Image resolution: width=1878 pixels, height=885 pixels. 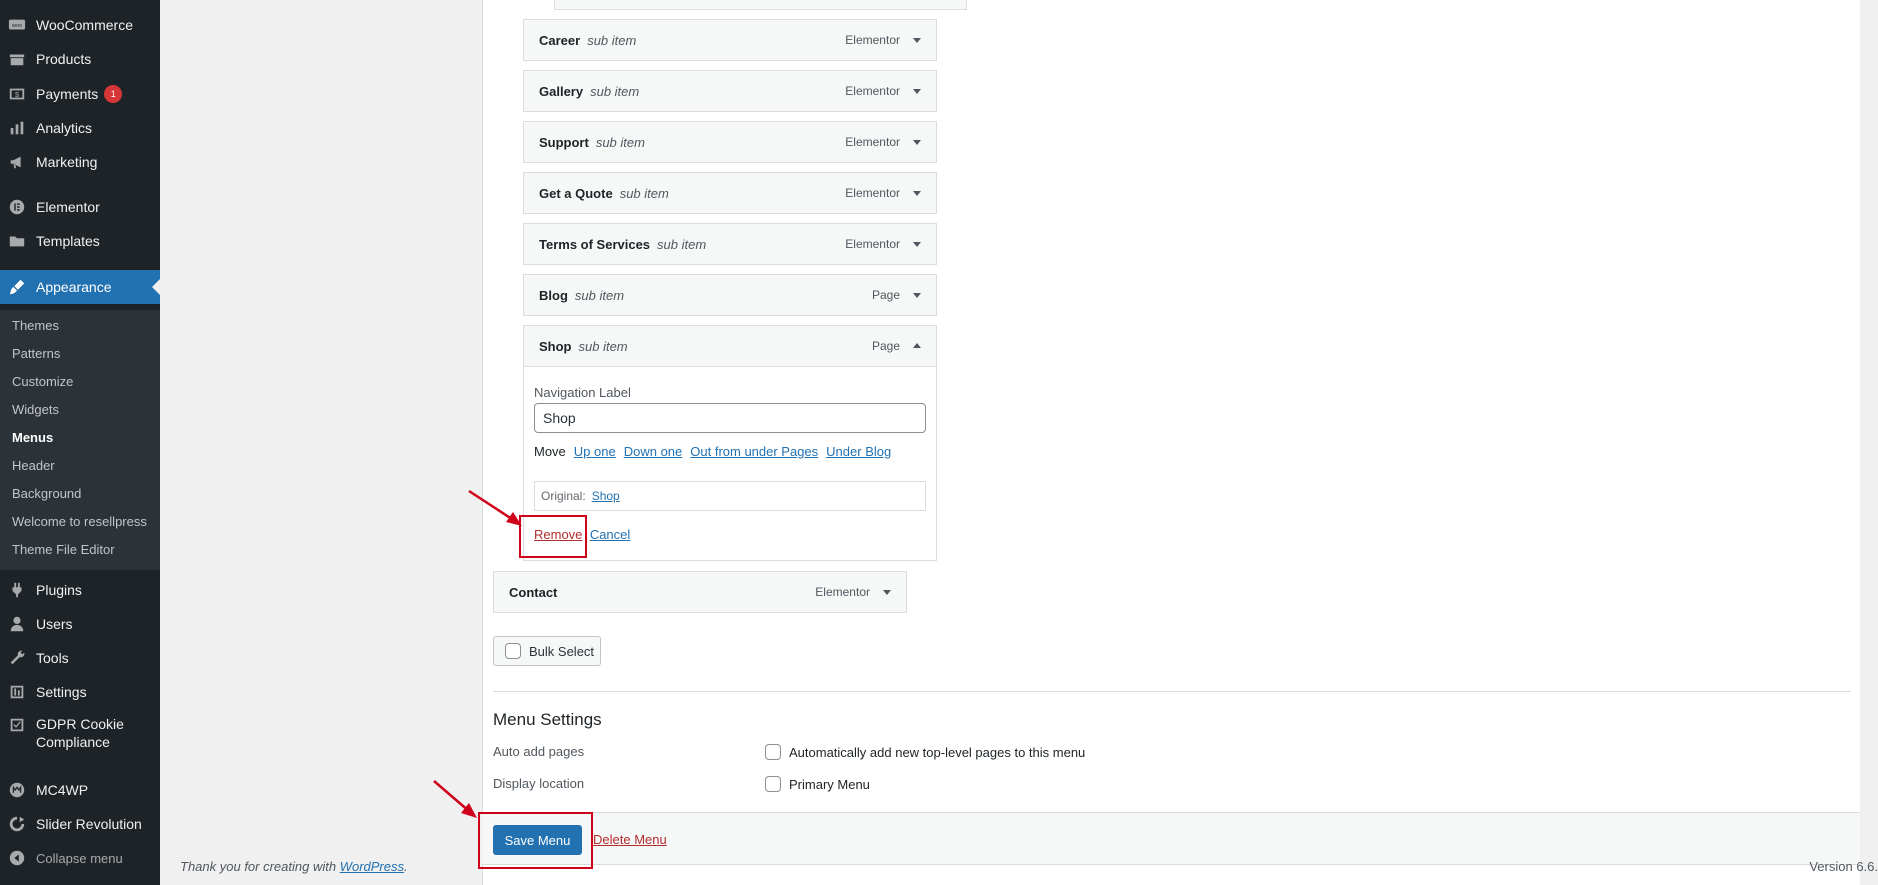 I want to click on menu-item-title: Gallery, so click(x=561, y=91).